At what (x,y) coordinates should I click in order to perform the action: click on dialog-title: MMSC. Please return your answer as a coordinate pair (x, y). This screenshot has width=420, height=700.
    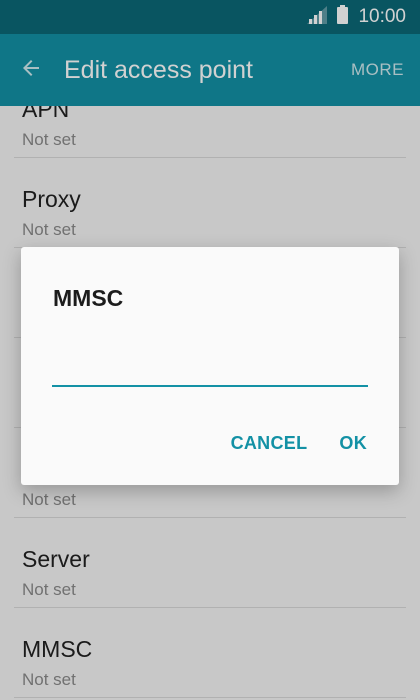
    Looking at the image, I should click on (88, 298).